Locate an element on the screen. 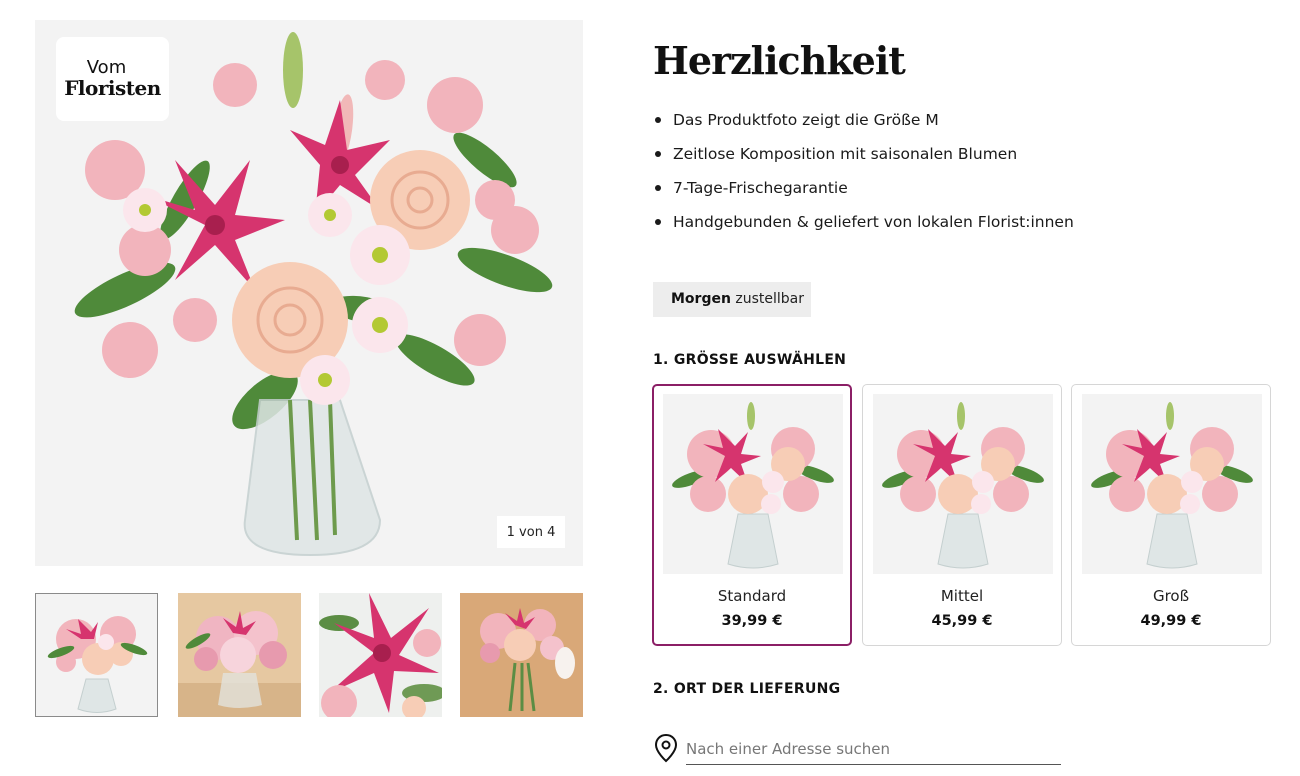 The image size is (1300, 776). size-option-name: Standard is located at coordinates (752, 596).